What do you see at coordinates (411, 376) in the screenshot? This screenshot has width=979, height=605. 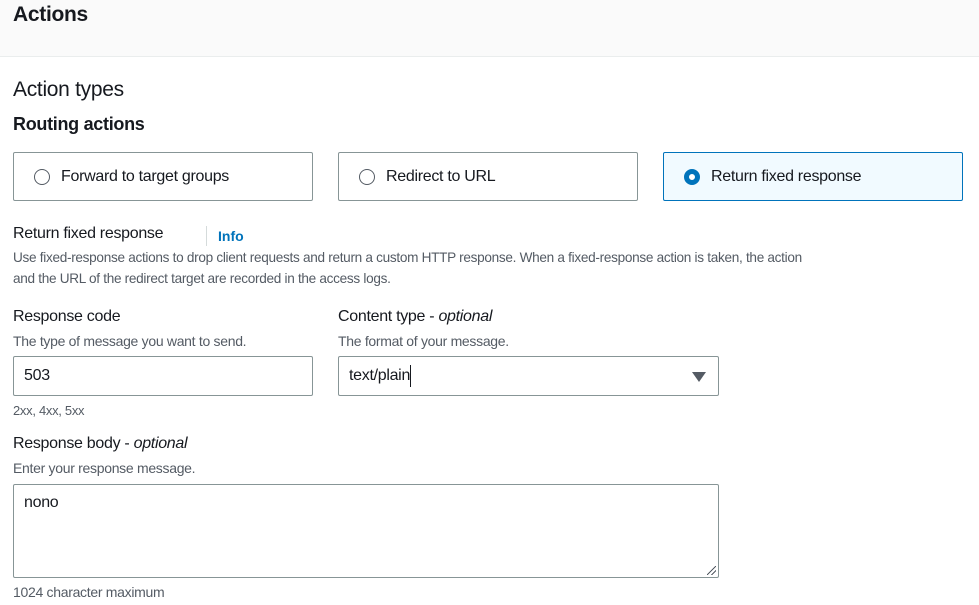 I see `text-cursor` at bounding box center [411, 376].